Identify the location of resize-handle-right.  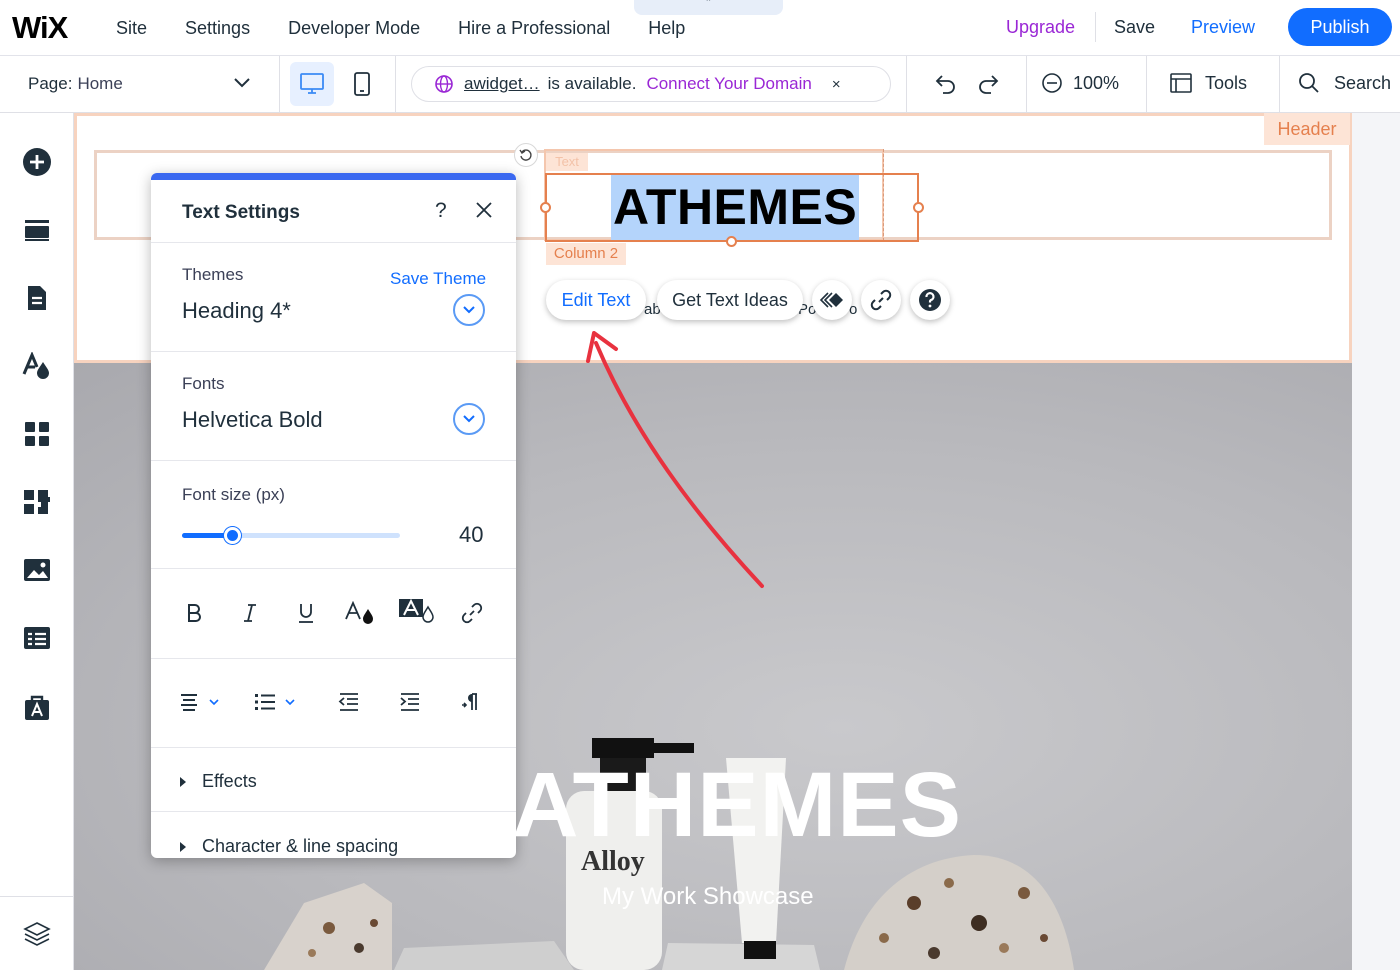
(918, 207).